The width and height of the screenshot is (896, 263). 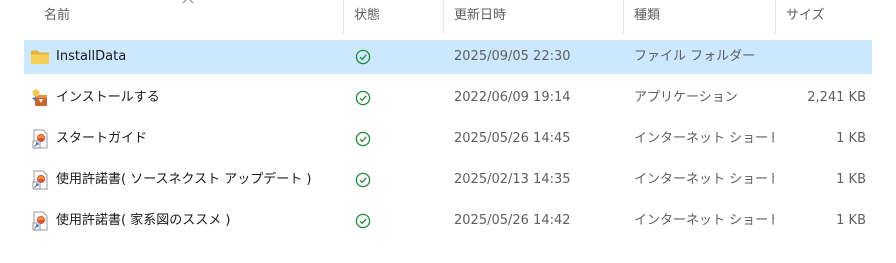 I want to click on column-header-type-label: 種類, so click(x=647, y=15).